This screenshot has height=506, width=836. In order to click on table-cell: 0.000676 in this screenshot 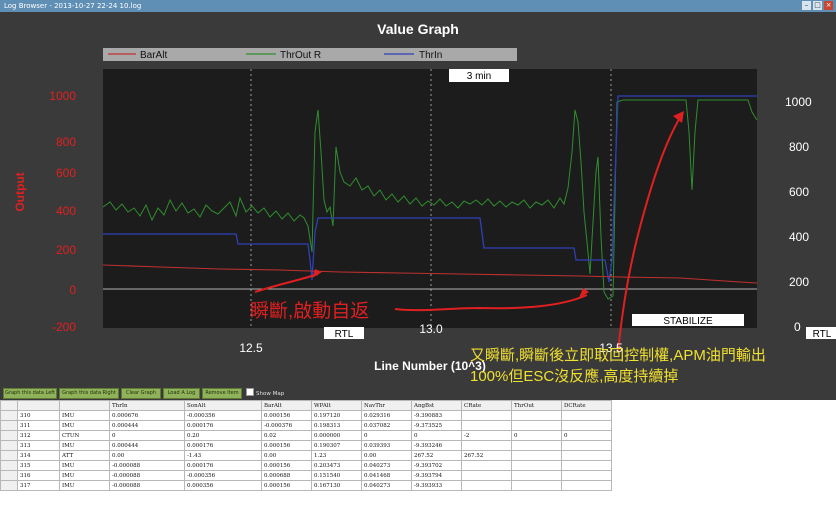, I will do `click(147, 415)`.